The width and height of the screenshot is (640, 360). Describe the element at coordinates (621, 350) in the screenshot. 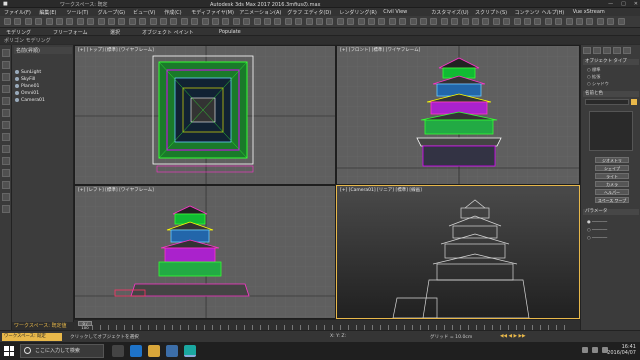

I see `clock: 16:41 2016/04/07` at that location.